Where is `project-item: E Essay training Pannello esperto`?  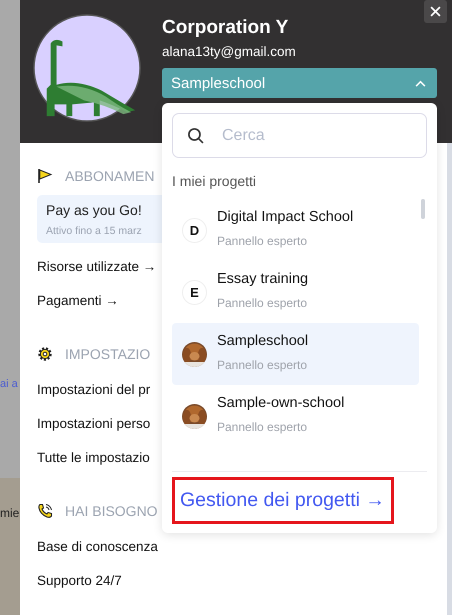
project-item: E Essay training Pannello esperto is located at coordinates (295, 292).